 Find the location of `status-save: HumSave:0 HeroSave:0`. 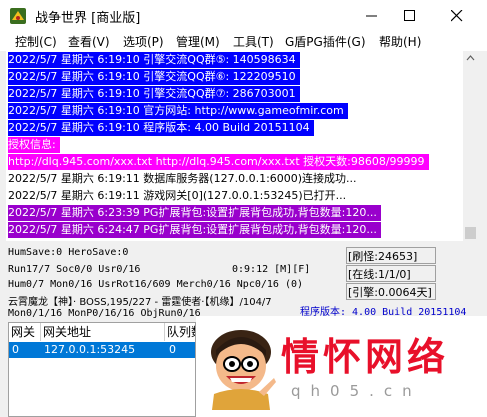

status-save: HumSave:0 HeroSave:0 is located at coordinates (68, 252).